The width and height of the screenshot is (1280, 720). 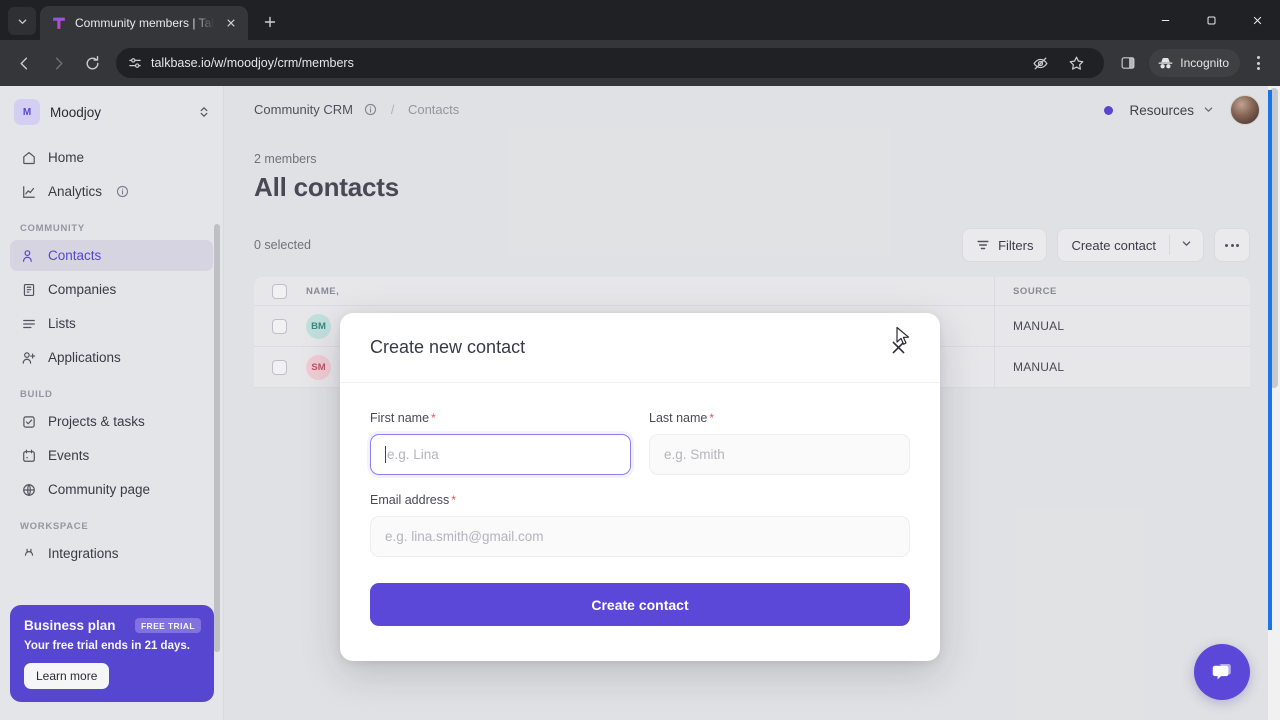 I want to click on tab-title: Community members | Talkbase, so click(x=144, y=23).